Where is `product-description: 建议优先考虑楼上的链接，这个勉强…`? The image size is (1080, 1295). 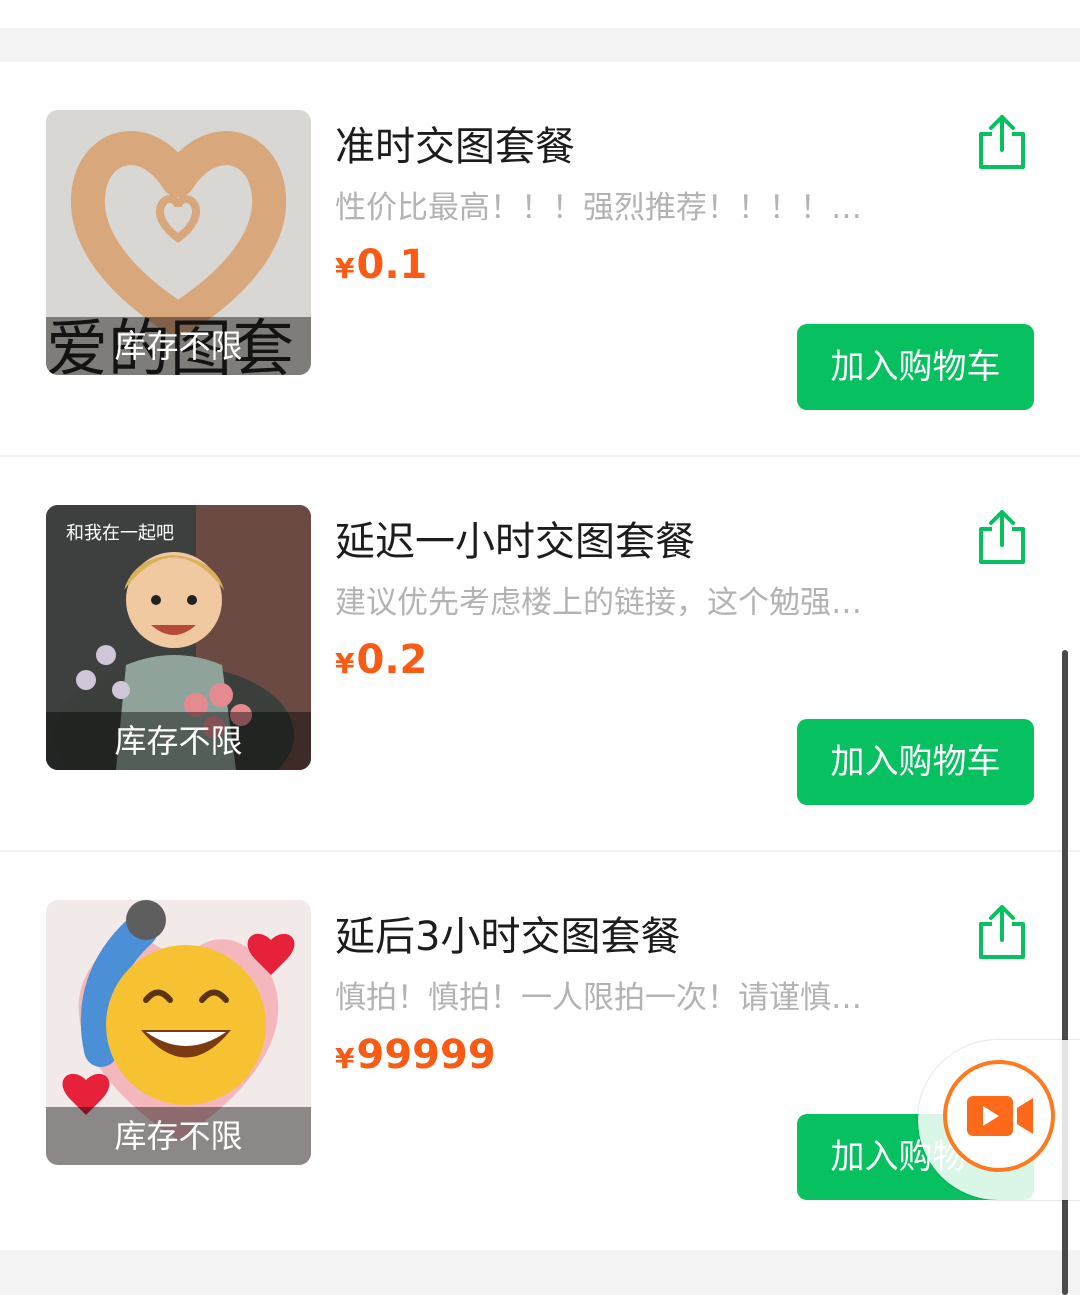
product-description: 建议优先考虑楼上的链接，这个勉强… is located at coordinates (598, 603).